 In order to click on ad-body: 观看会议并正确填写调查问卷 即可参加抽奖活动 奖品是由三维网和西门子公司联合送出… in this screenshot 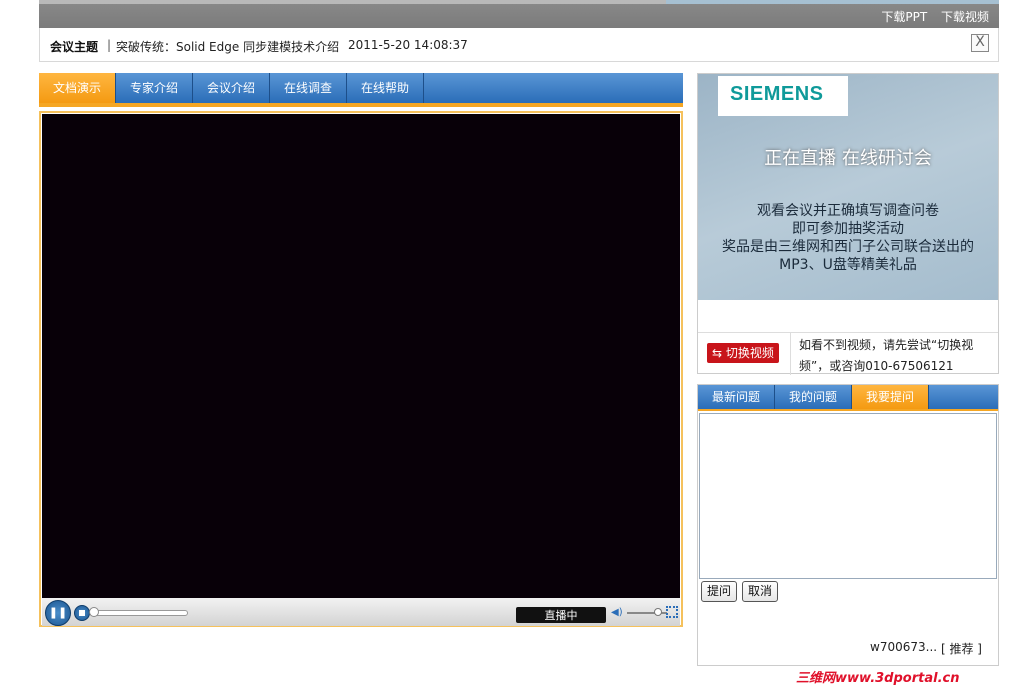, I will do `click(848, 238)`.